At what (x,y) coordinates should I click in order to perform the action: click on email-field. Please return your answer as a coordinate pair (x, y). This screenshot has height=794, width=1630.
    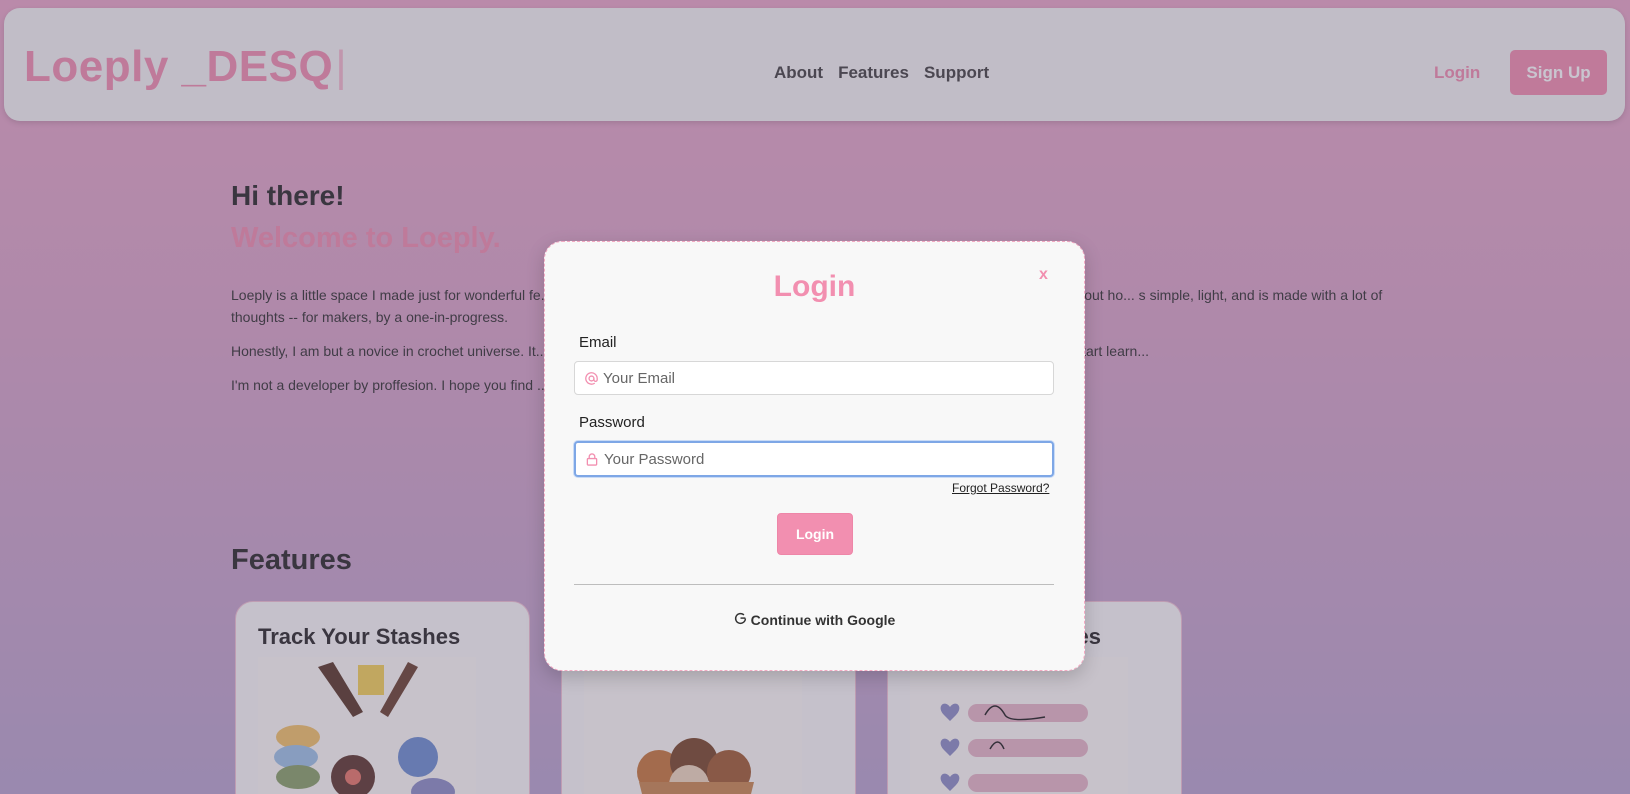
    Looking at the image, I should click on (814, 378).